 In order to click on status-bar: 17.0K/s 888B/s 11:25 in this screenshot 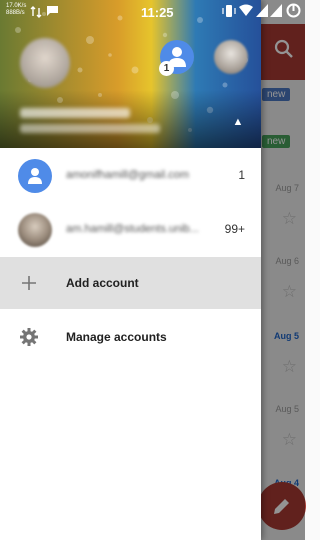, I will do `click(152, 12)`.